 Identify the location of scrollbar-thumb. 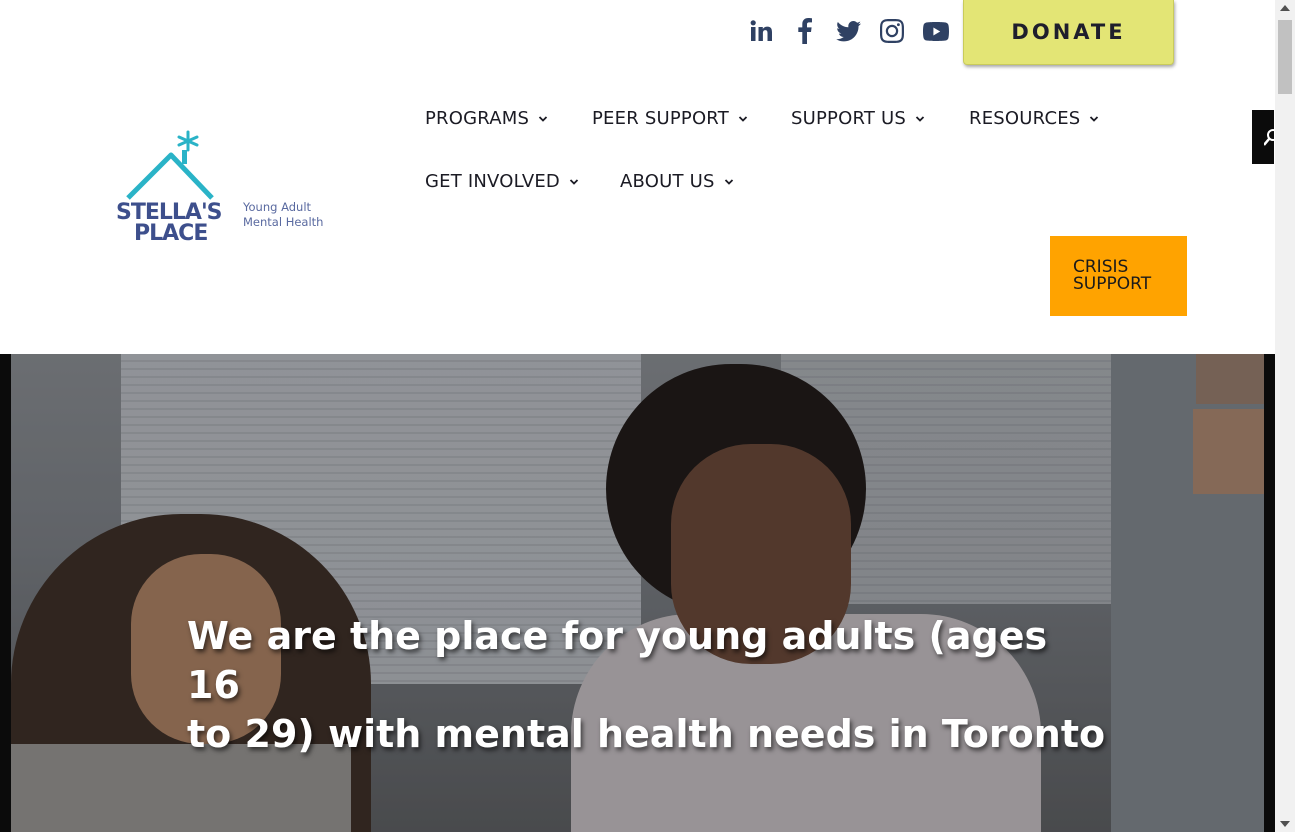
(1285, 57).